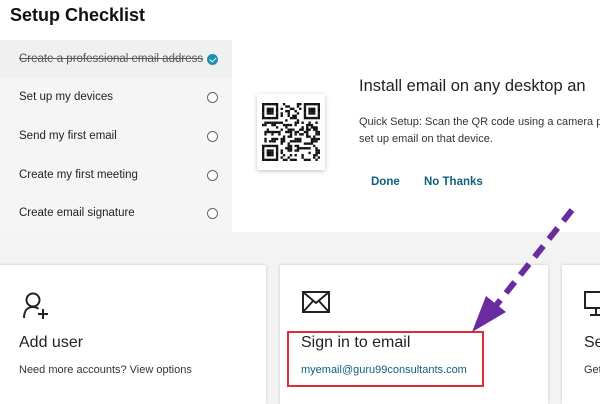  Describe the element at coordinates (51, 342) in the screenshot. I see `card-title: Add user` at that location.